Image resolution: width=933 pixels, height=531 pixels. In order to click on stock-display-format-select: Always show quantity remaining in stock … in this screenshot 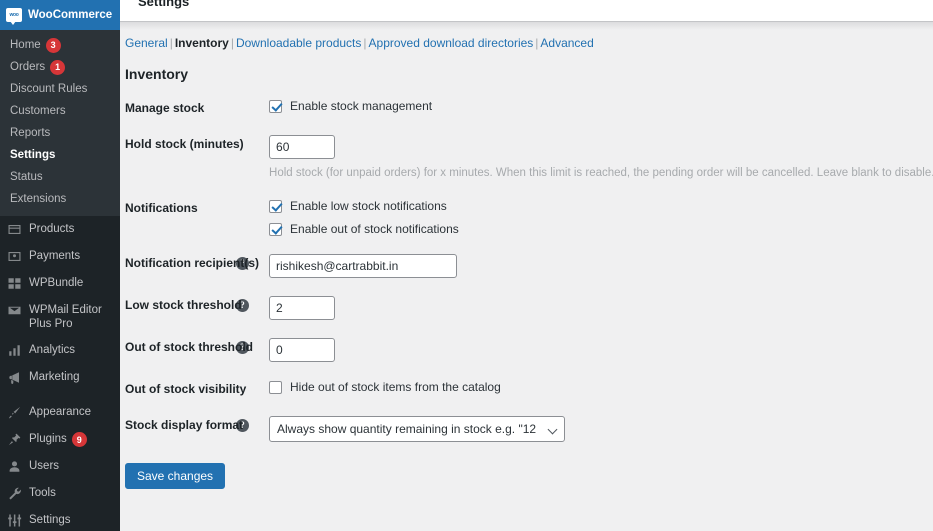, I will do `click(417, 429)`.